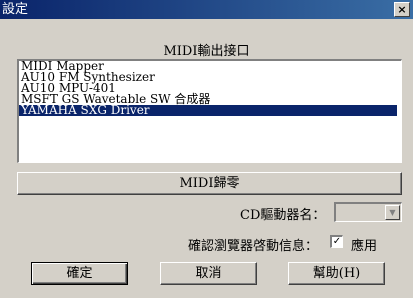 The image size is (413, 298). Describe the element at coordinates (392, 212) in the screenshot. I see `chevron-down-icon: ▼` at that location.